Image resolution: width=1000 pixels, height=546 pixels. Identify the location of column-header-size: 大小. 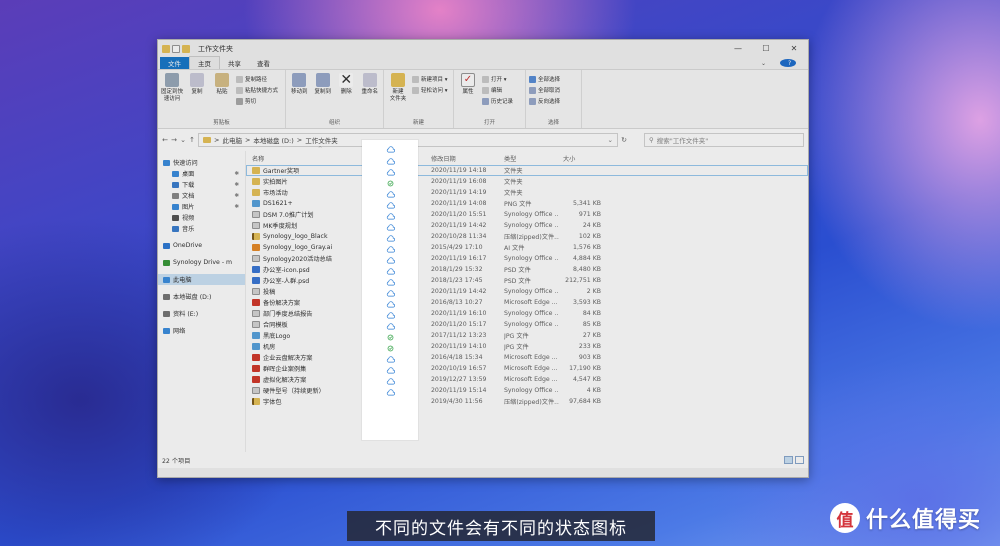
(582, 158).